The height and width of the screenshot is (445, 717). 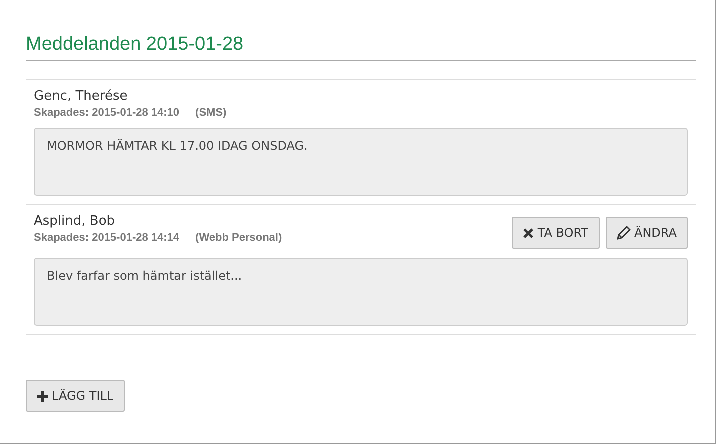 What do you see at coordinates (75, 221) in the screenshot?
I see `author-name: Asplind, Bob` at bounding box center [75, 221].